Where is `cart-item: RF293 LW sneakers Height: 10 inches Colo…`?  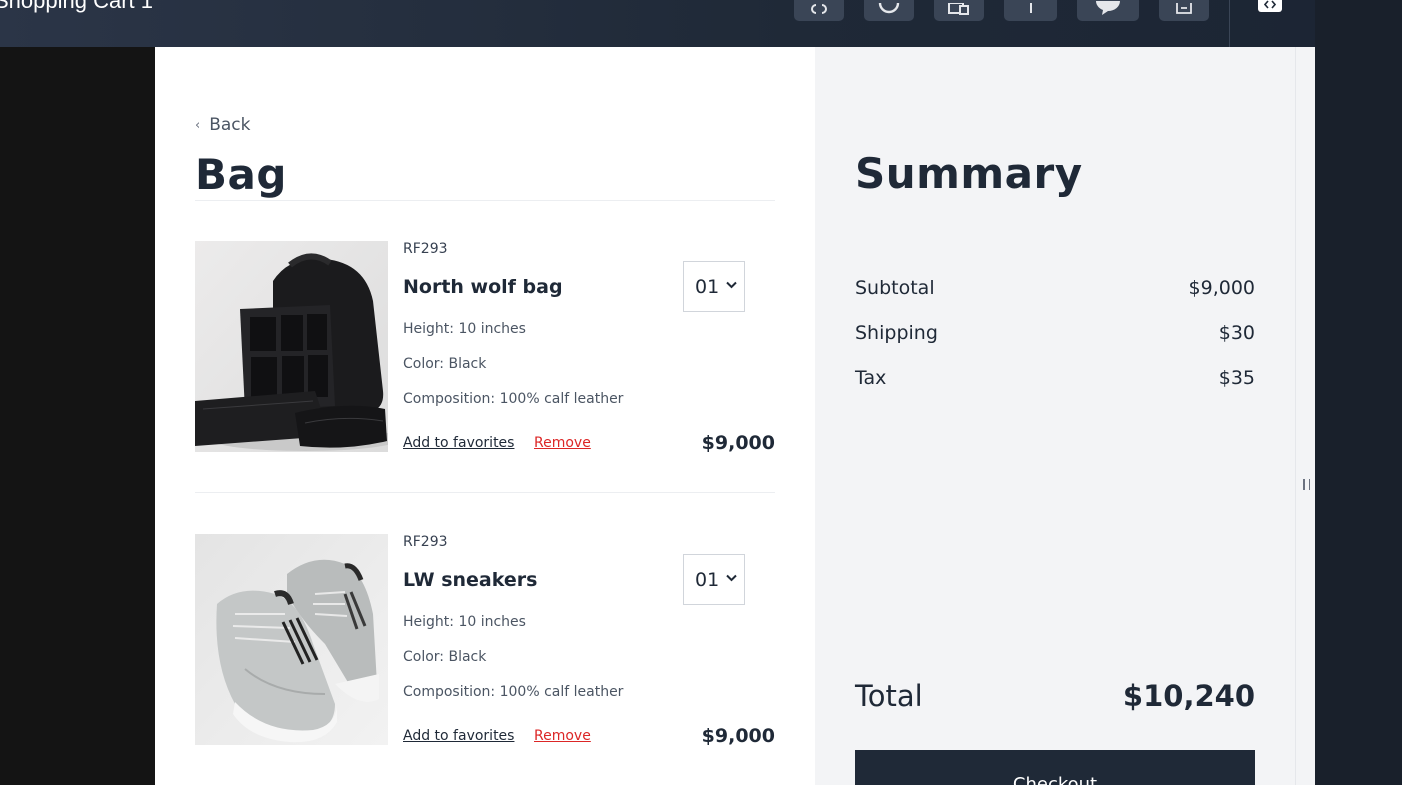
cart-item: RF293 LW sneakers Height: 10 inches Colo… is located at coordinates (485, 640).